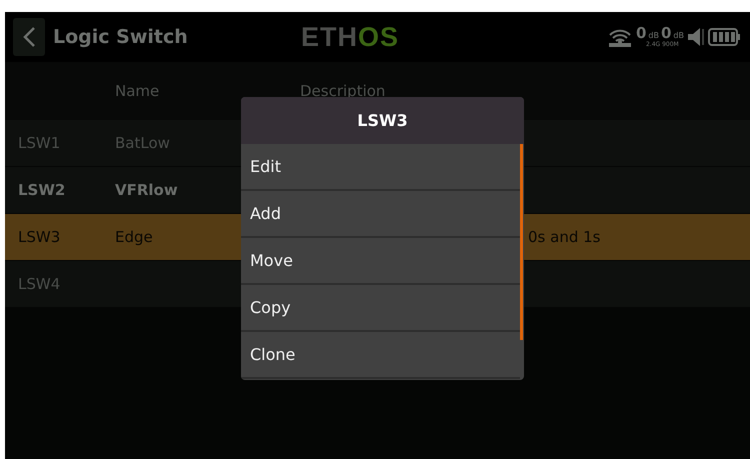 The height and width of the screenshot is (459, 750). Describe the element at coordinates (134, 237) in the screenshot. I see `switch-name: Edge` at that location.